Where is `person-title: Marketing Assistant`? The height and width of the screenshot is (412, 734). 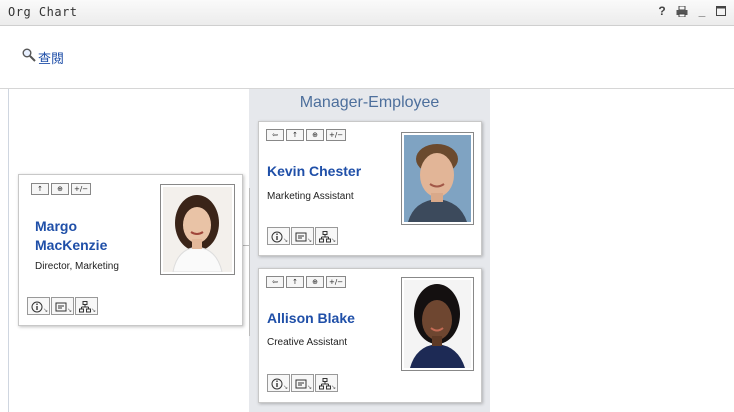
person-title: Marketing Assistant is located at coordinates (310, 196).